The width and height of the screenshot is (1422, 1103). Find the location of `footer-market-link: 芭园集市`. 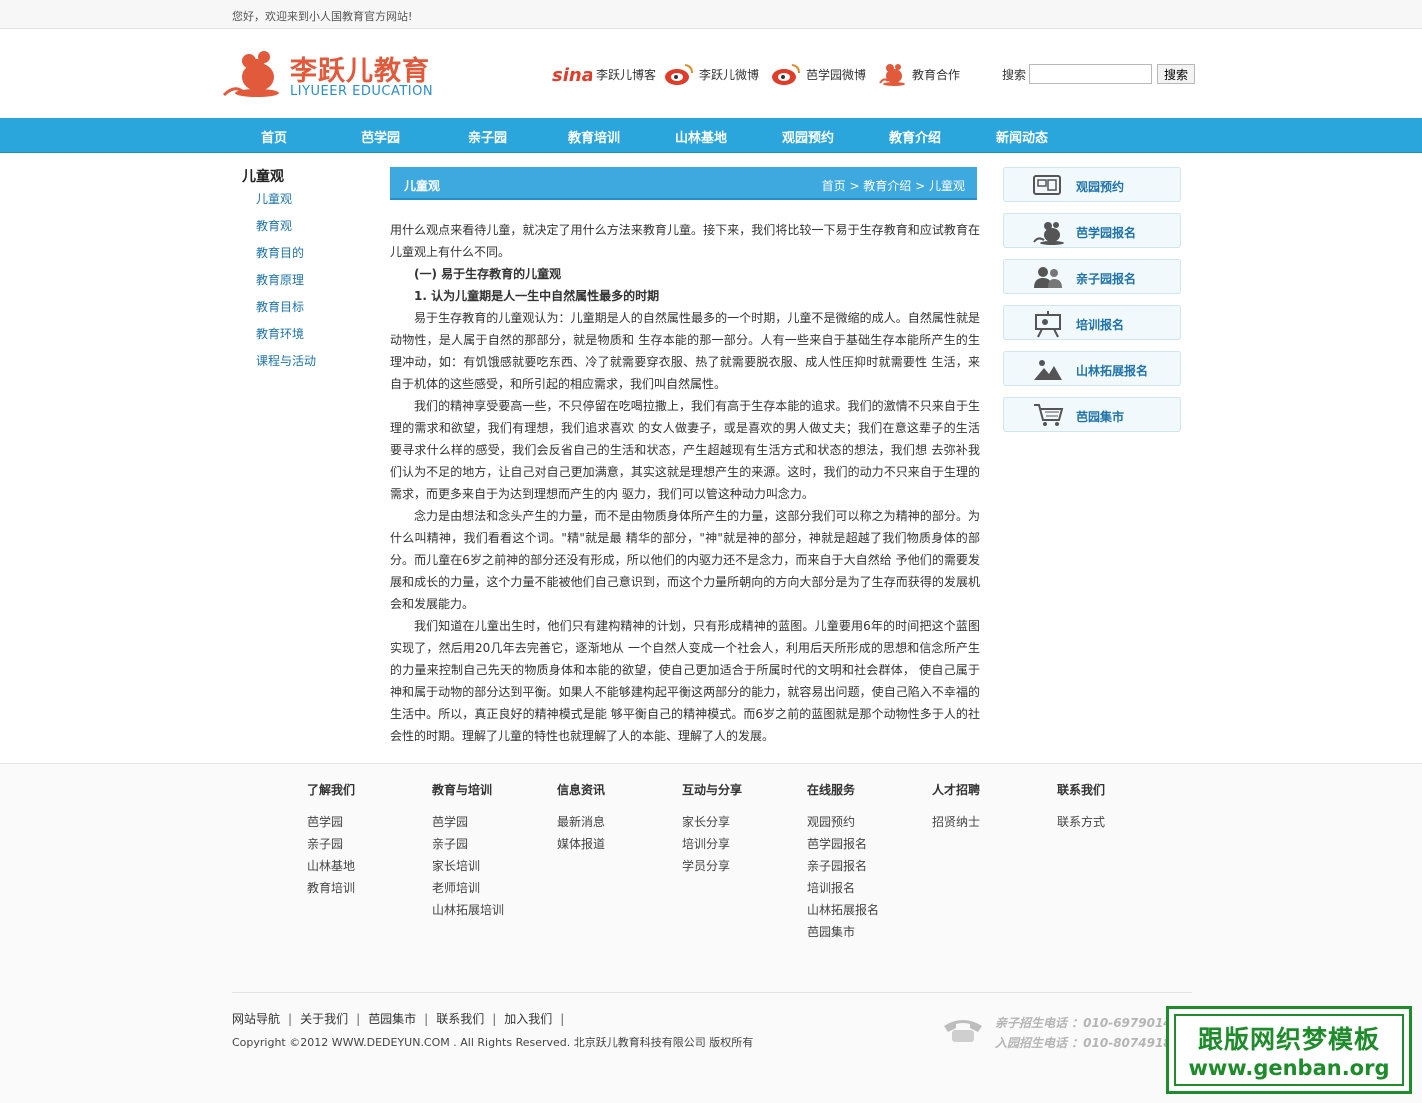

footer-market-link: 芭园集市 is located at coordinates (392, 1019).